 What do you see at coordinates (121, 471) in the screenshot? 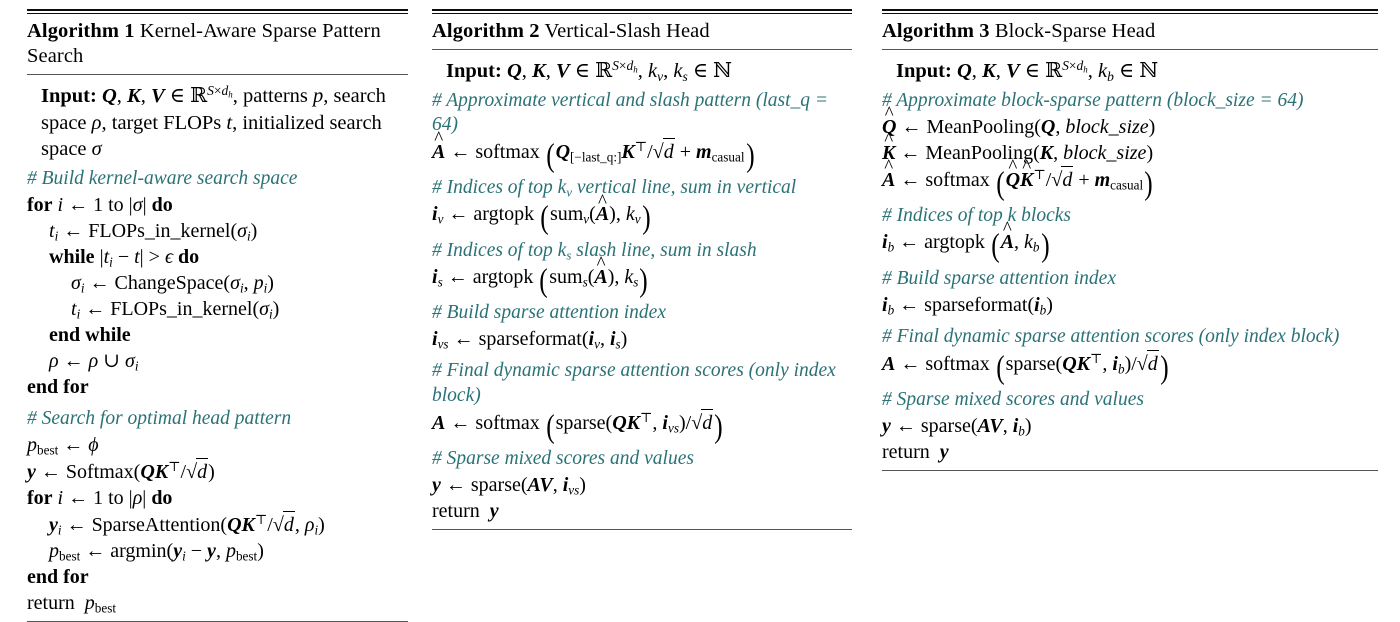
I see `algorithm-1-line-y-softmax: y ← Softmax(QK⊤/√d)` at bounding box center [121, 471].